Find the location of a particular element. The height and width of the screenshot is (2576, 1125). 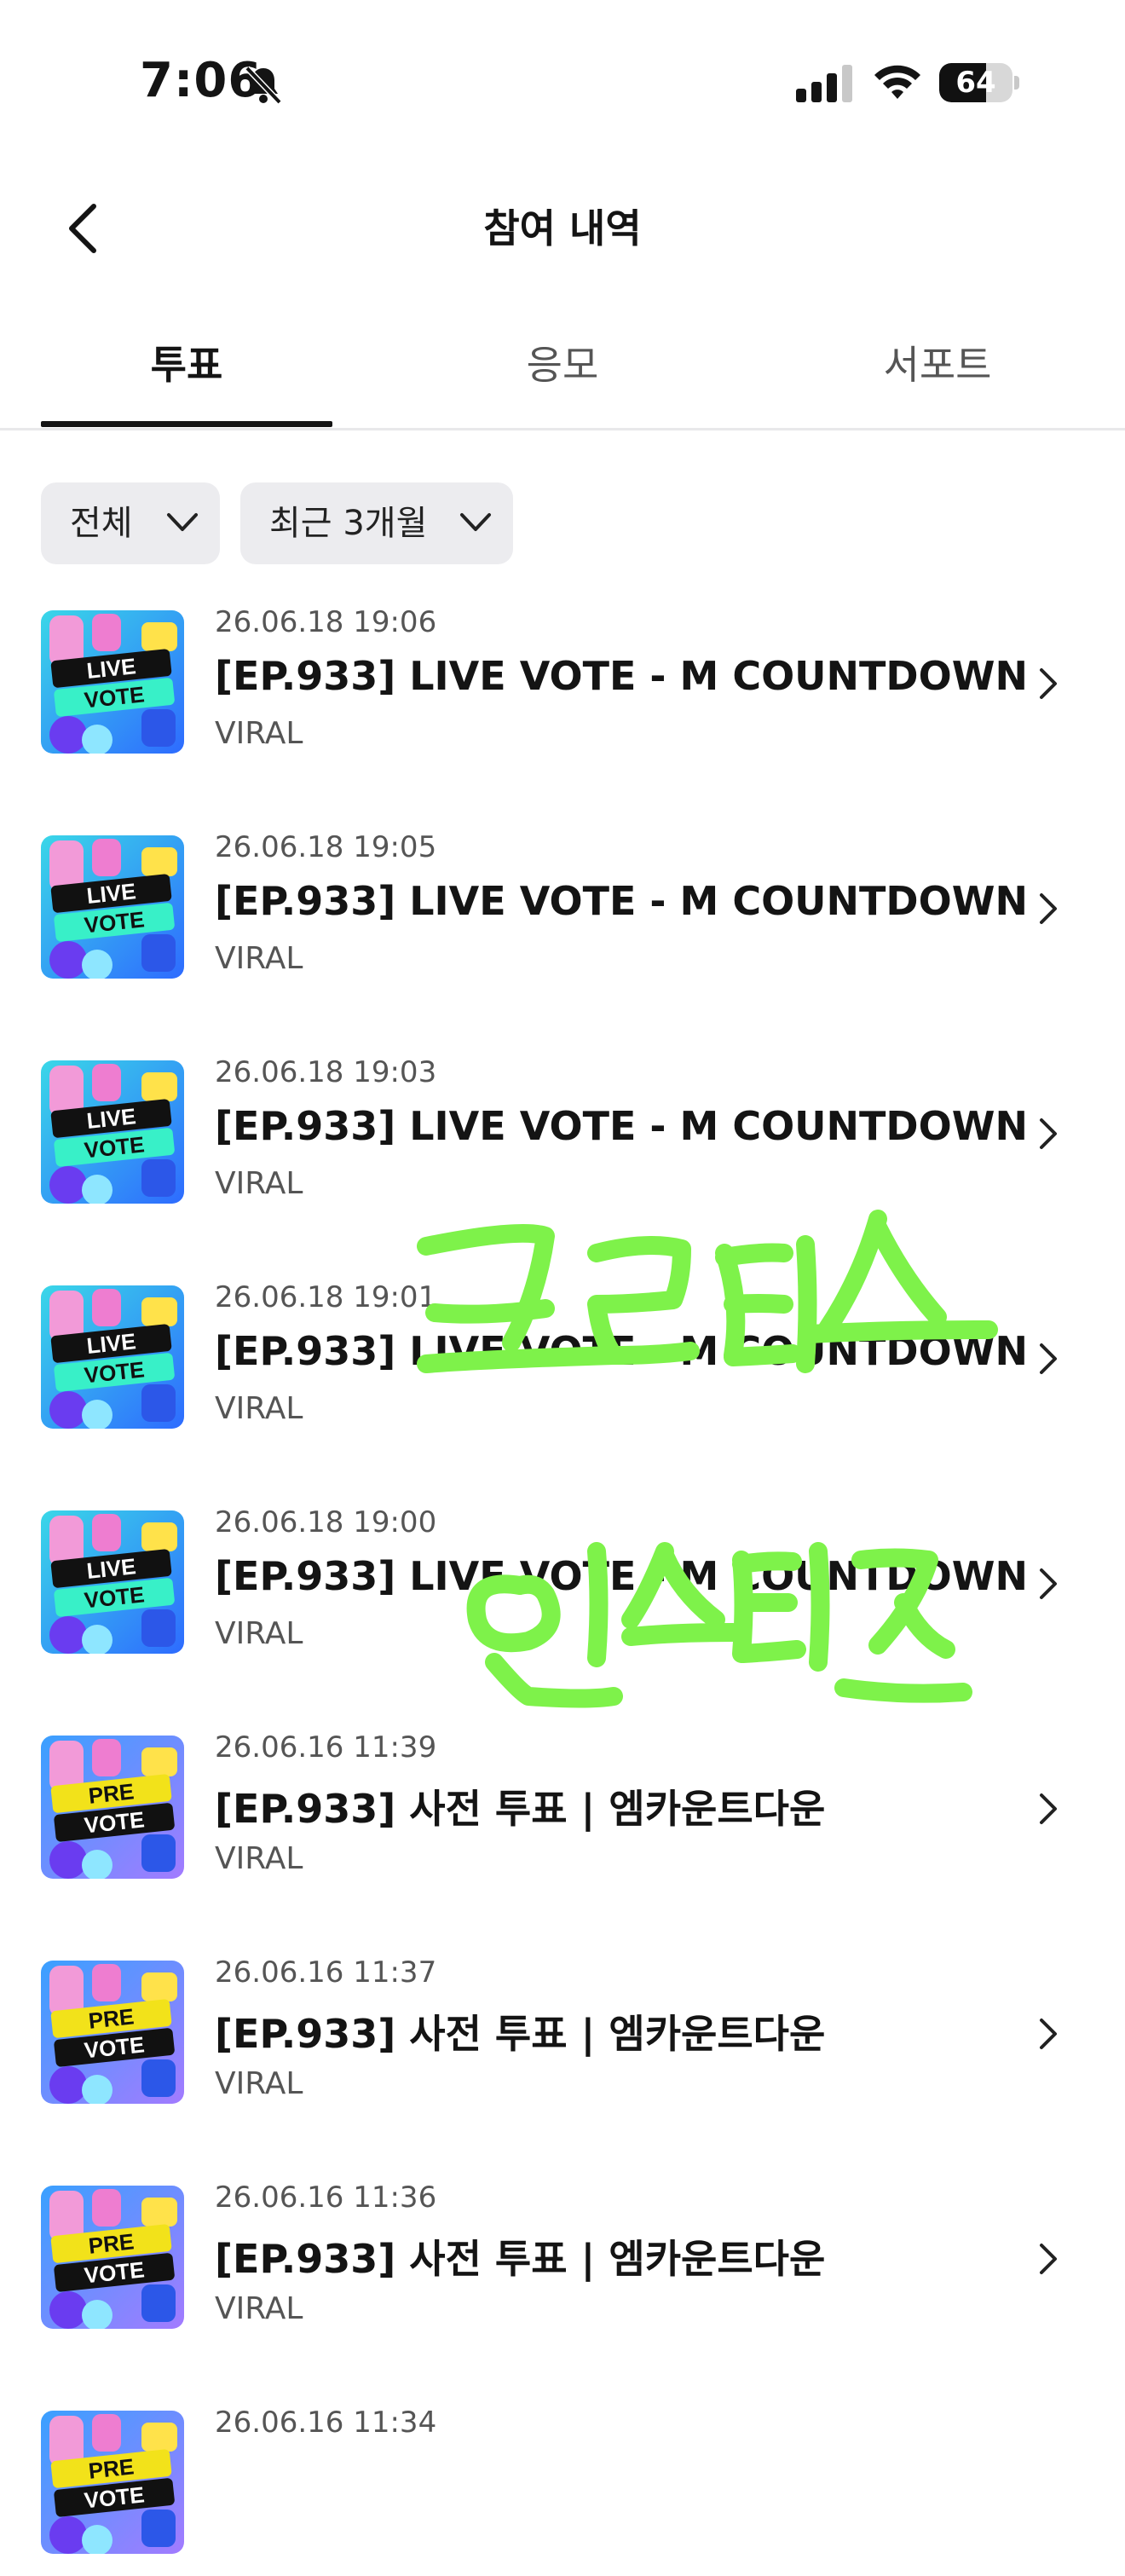

period-filter-dropdown: 최근 3개월 is located at coordinates (376, 523).